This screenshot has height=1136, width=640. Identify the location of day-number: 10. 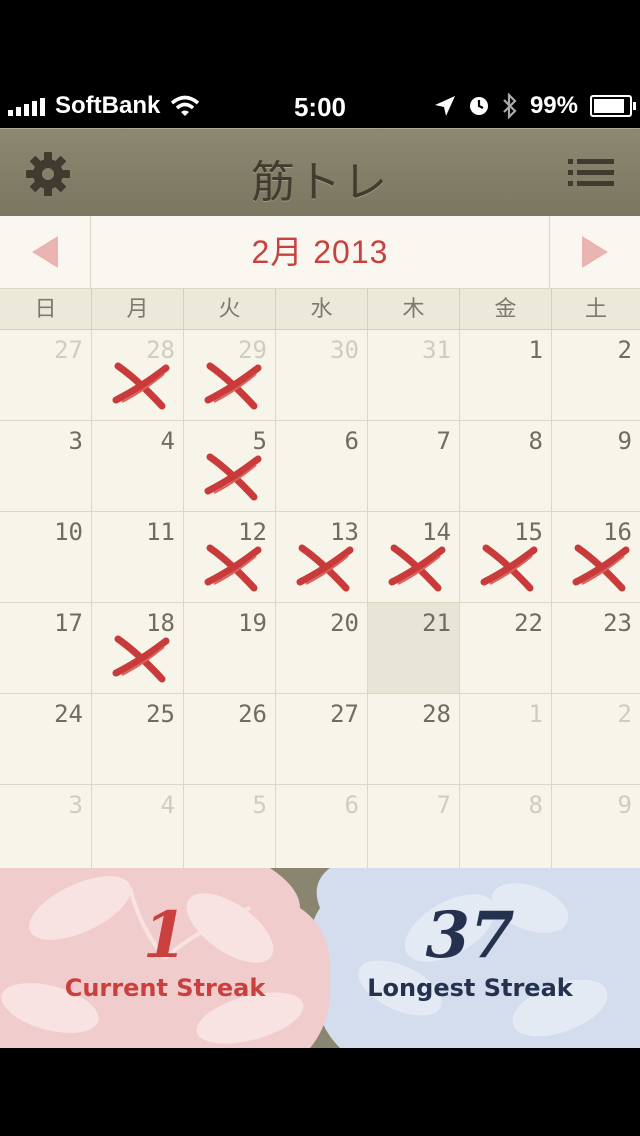
(68, 532).